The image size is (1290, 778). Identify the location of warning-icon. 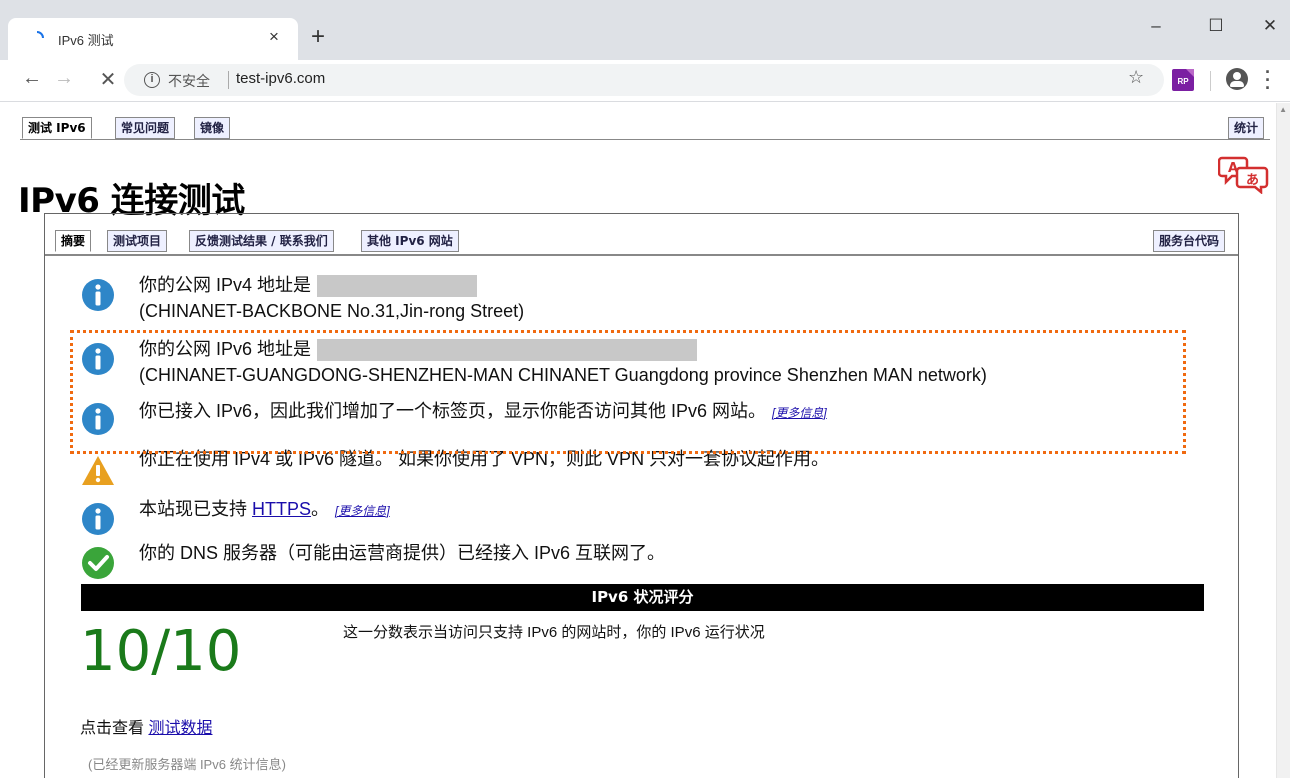
(98, 470).